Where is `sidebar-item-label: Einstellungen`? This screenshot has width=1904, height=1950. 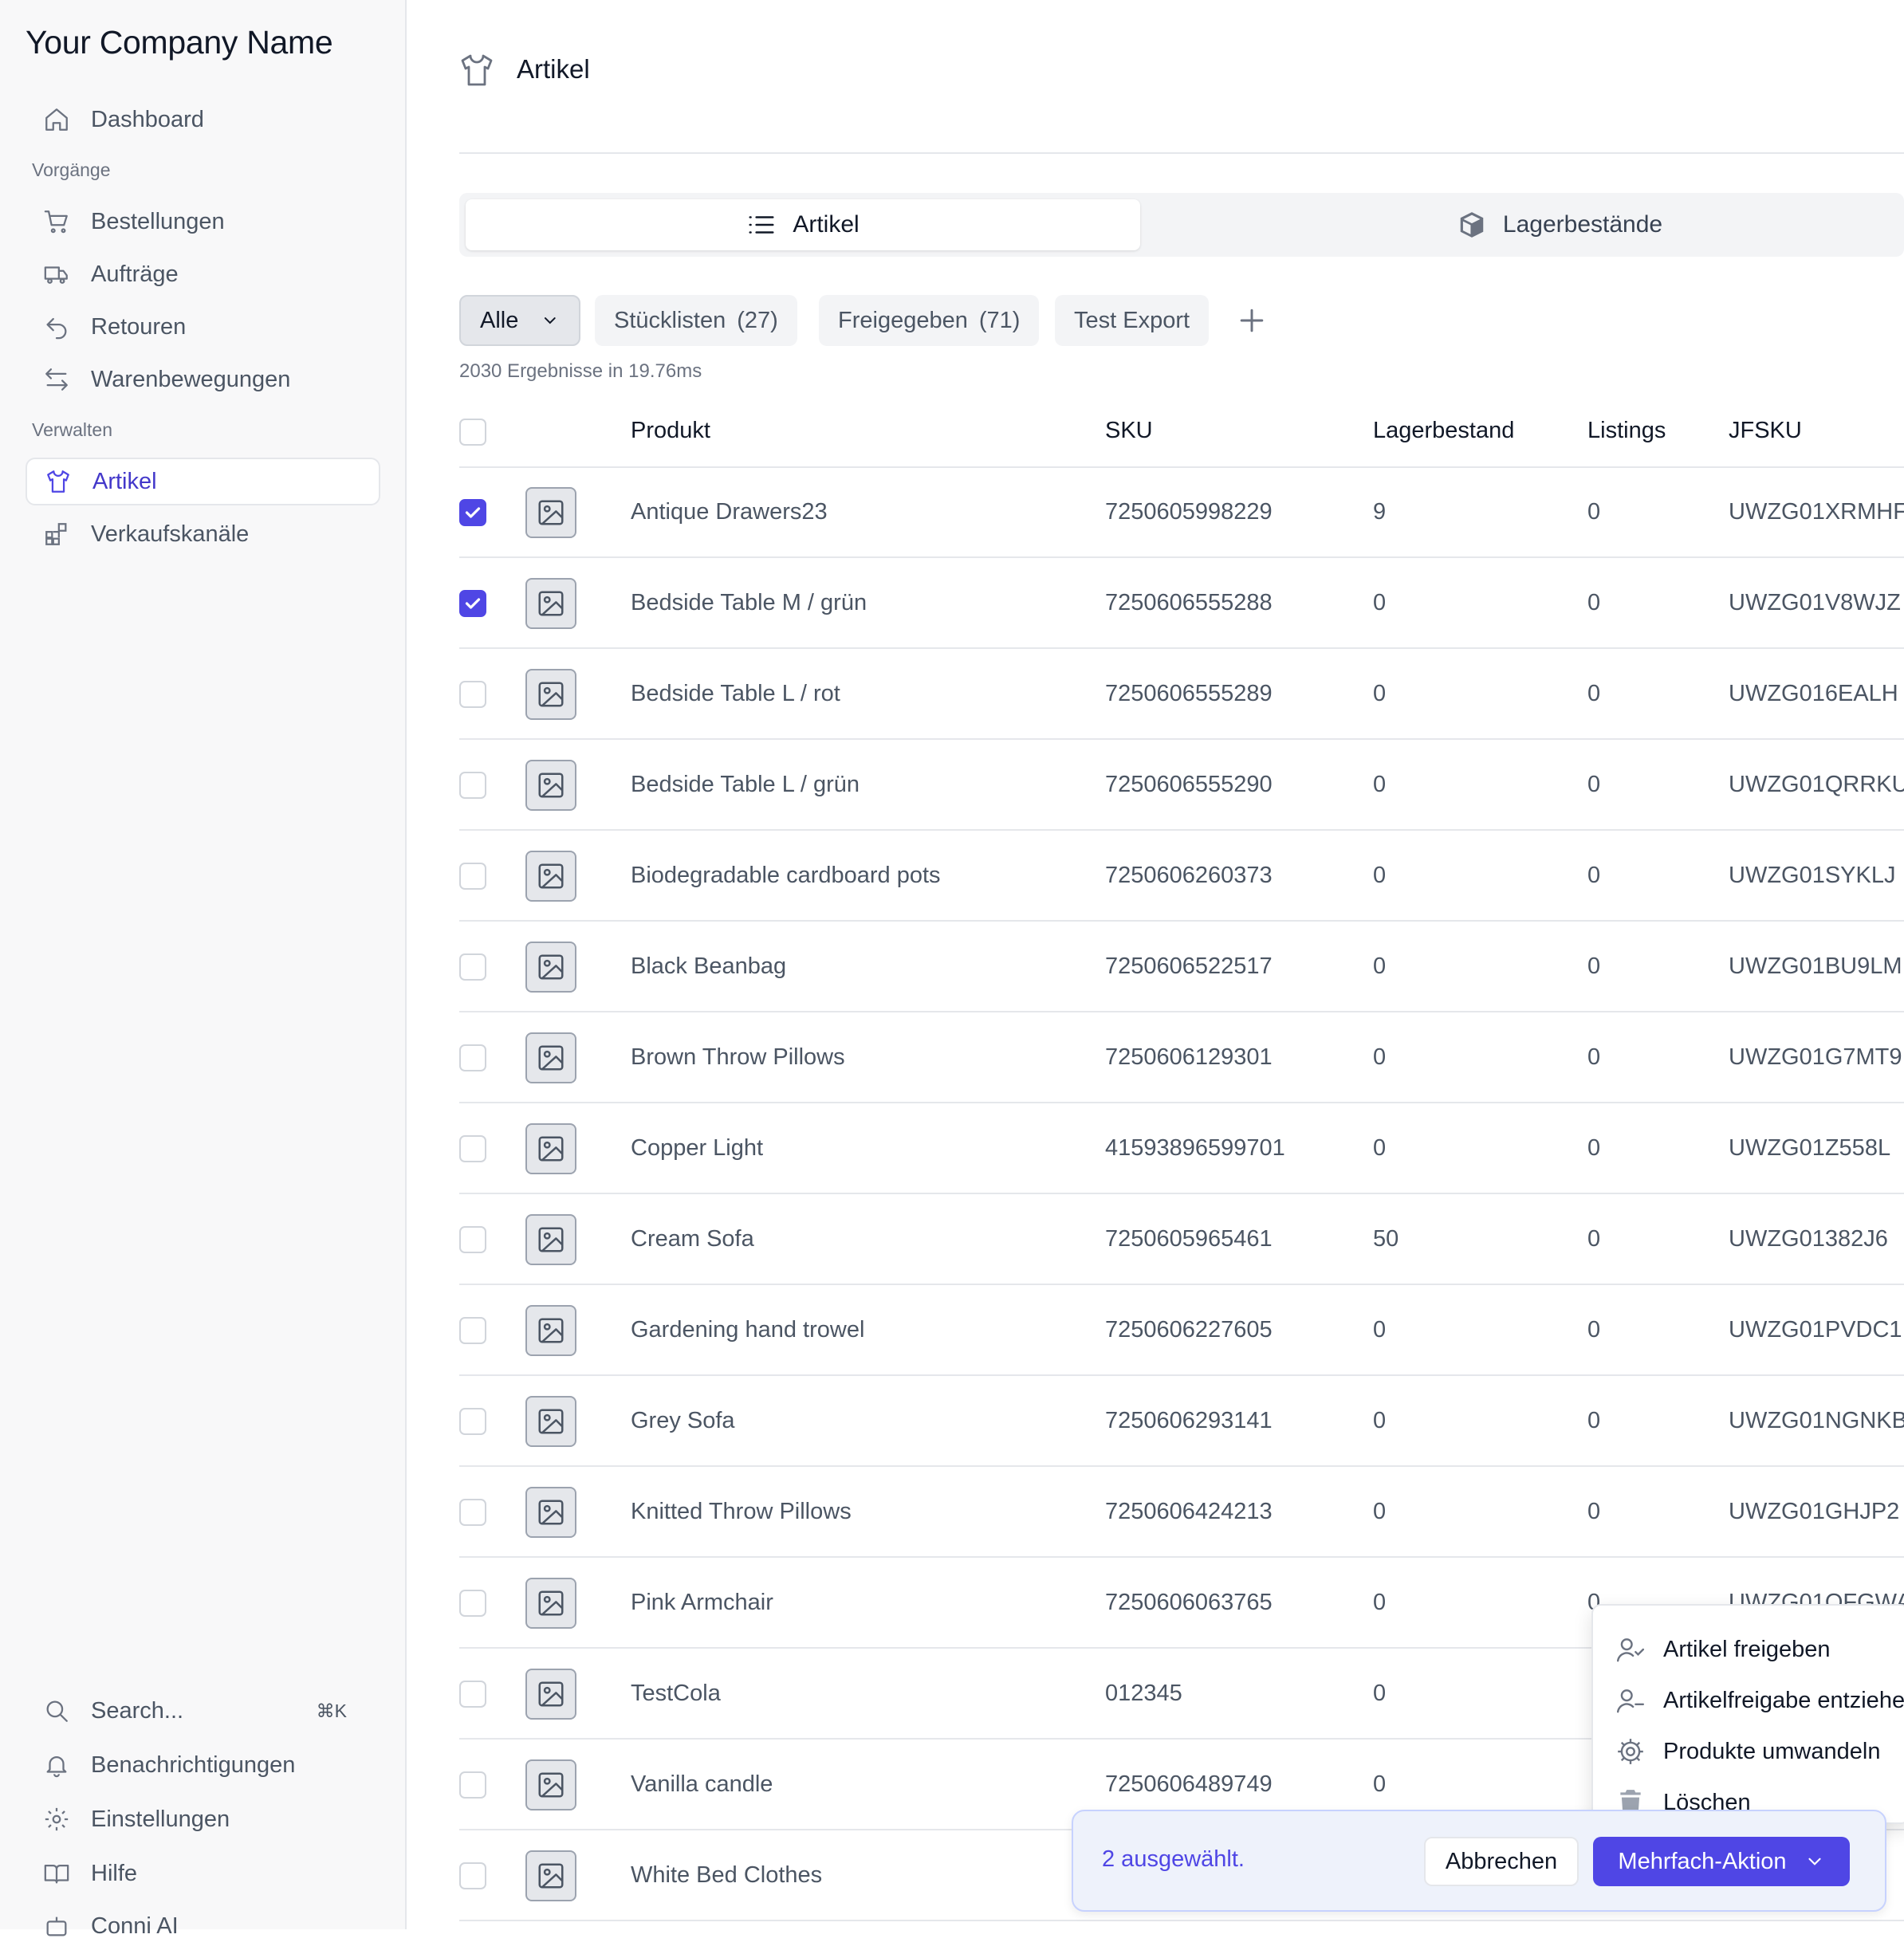 sidebar-item-label: Einstellungen is located at coordinates (160, 1819).